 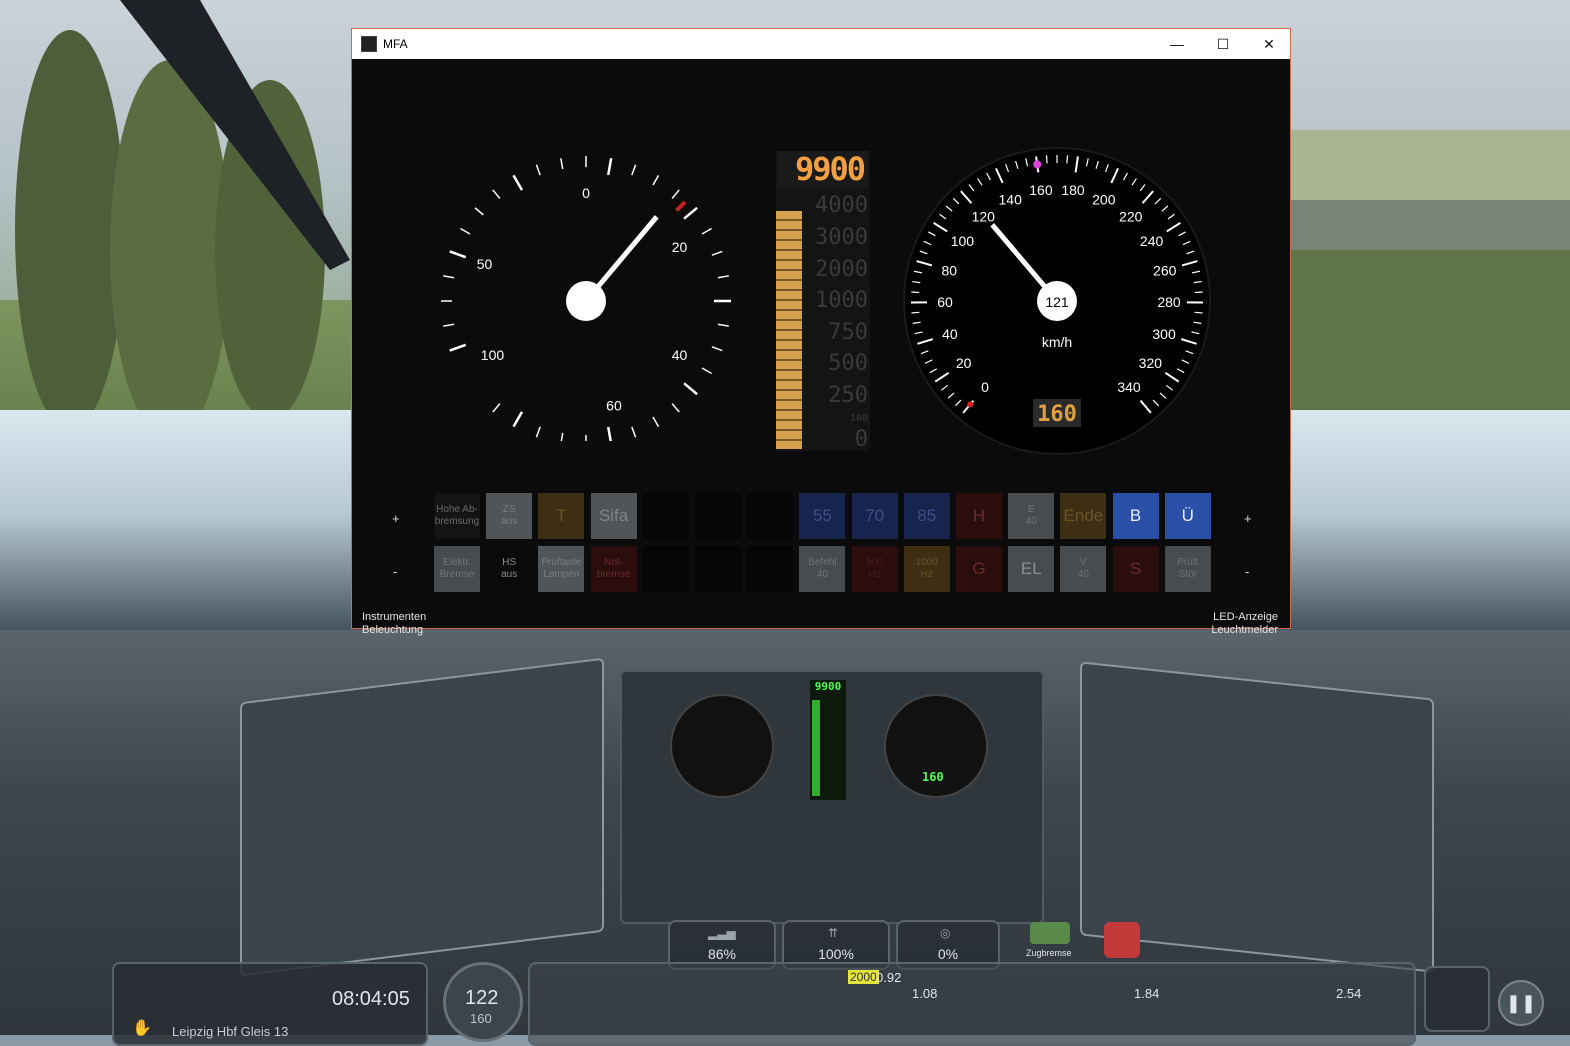 What do you see at coordinates (1521, 1003) in the screenshot?
I see `pause-button: ❚❚` at bounding box center [1521, 1003].